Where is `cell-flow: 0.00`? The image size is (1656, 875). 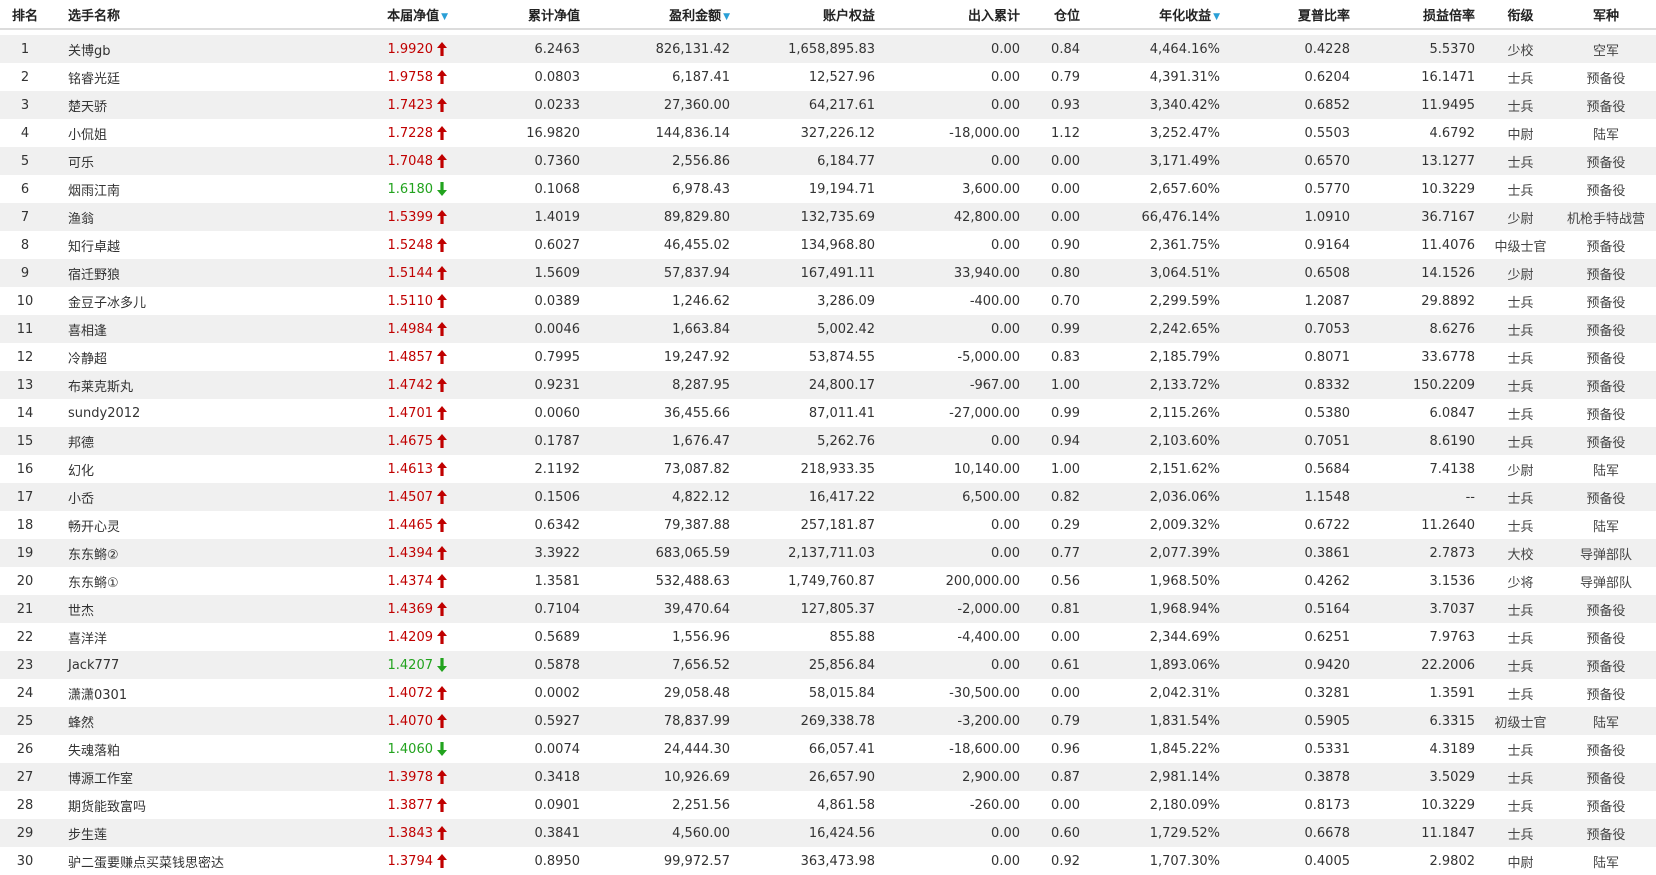
cell-flow: 0.00 is located at coordinates (1005, 77).